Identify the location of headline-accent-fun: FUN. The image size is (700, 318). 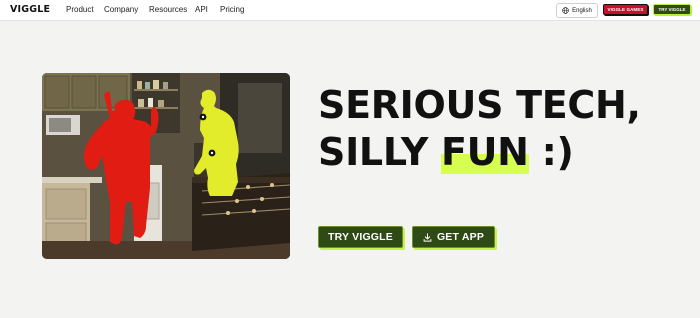
(484, 152).